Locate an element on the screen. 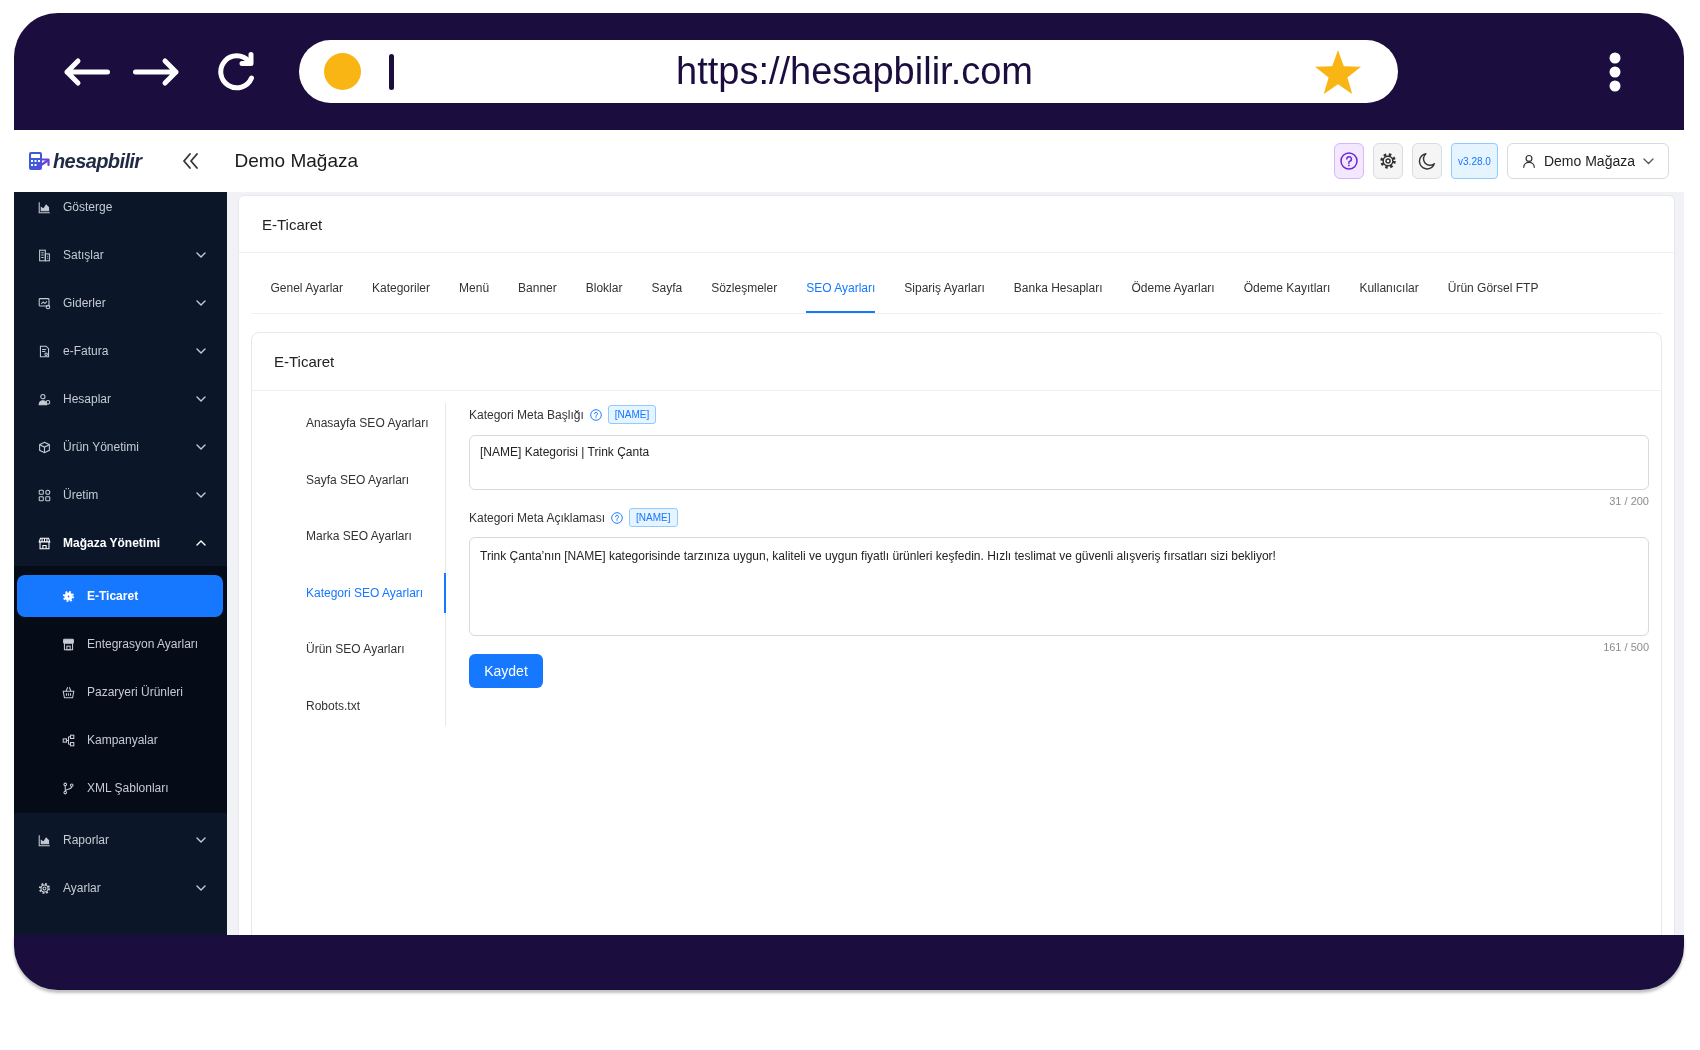 The width and height of the screenshot is (1700, 1050). vertical-tab: Sayfa SEO Ayarları is located at coordinates (349, 479).